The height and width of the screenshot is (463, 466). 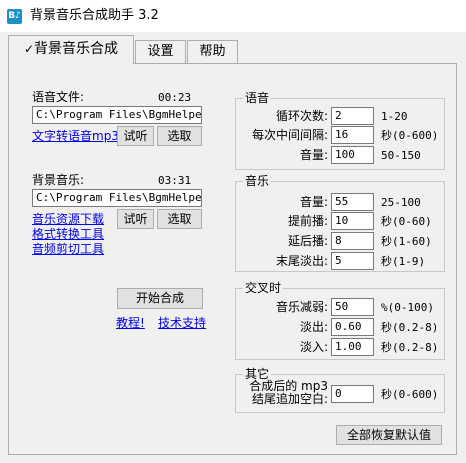 I want to click on music-volume-input: 55, so click(x=352, y=202).